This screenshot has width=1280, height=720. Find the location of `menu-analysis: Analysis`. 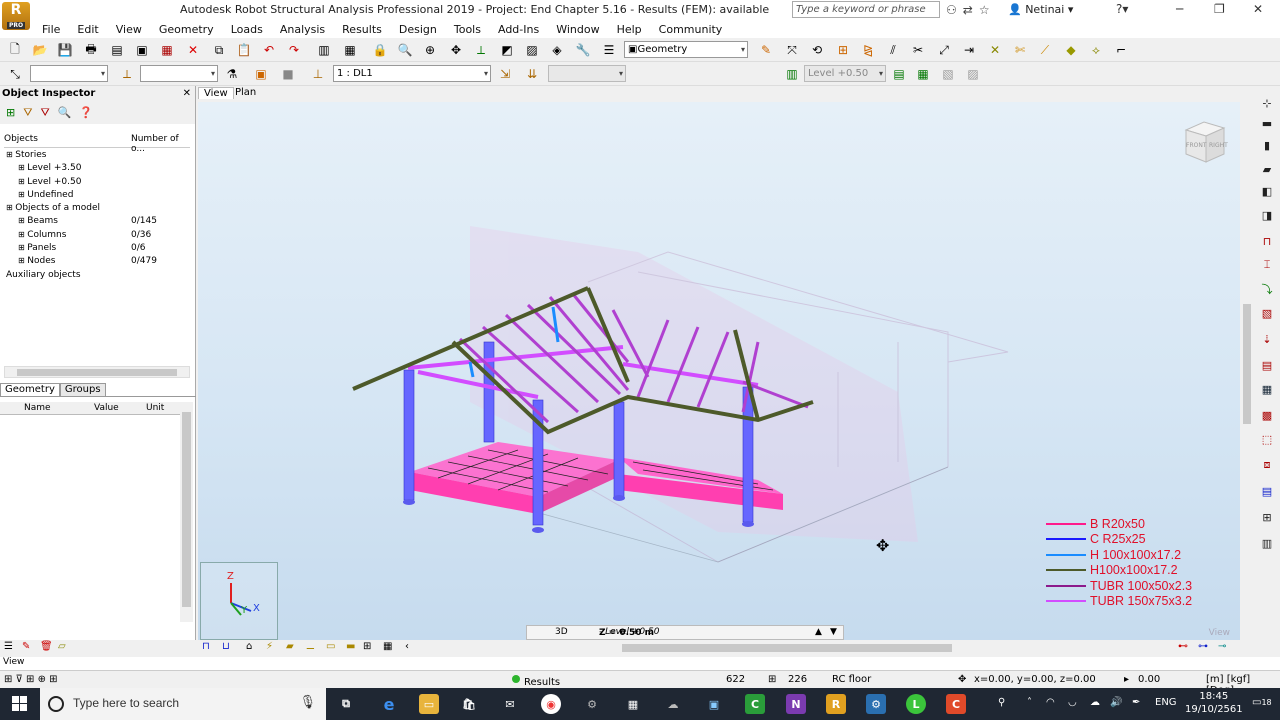

menu-analysis: Analysis is located at coordinates (302, 29).